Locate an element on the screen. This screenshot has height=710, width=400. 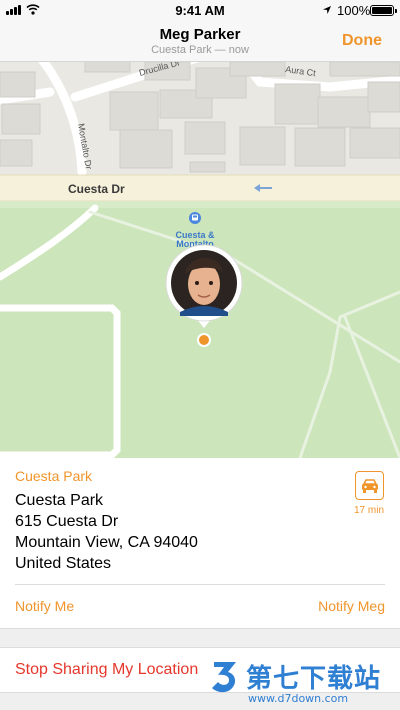
battery-icon is located at coordinates (383, 10).